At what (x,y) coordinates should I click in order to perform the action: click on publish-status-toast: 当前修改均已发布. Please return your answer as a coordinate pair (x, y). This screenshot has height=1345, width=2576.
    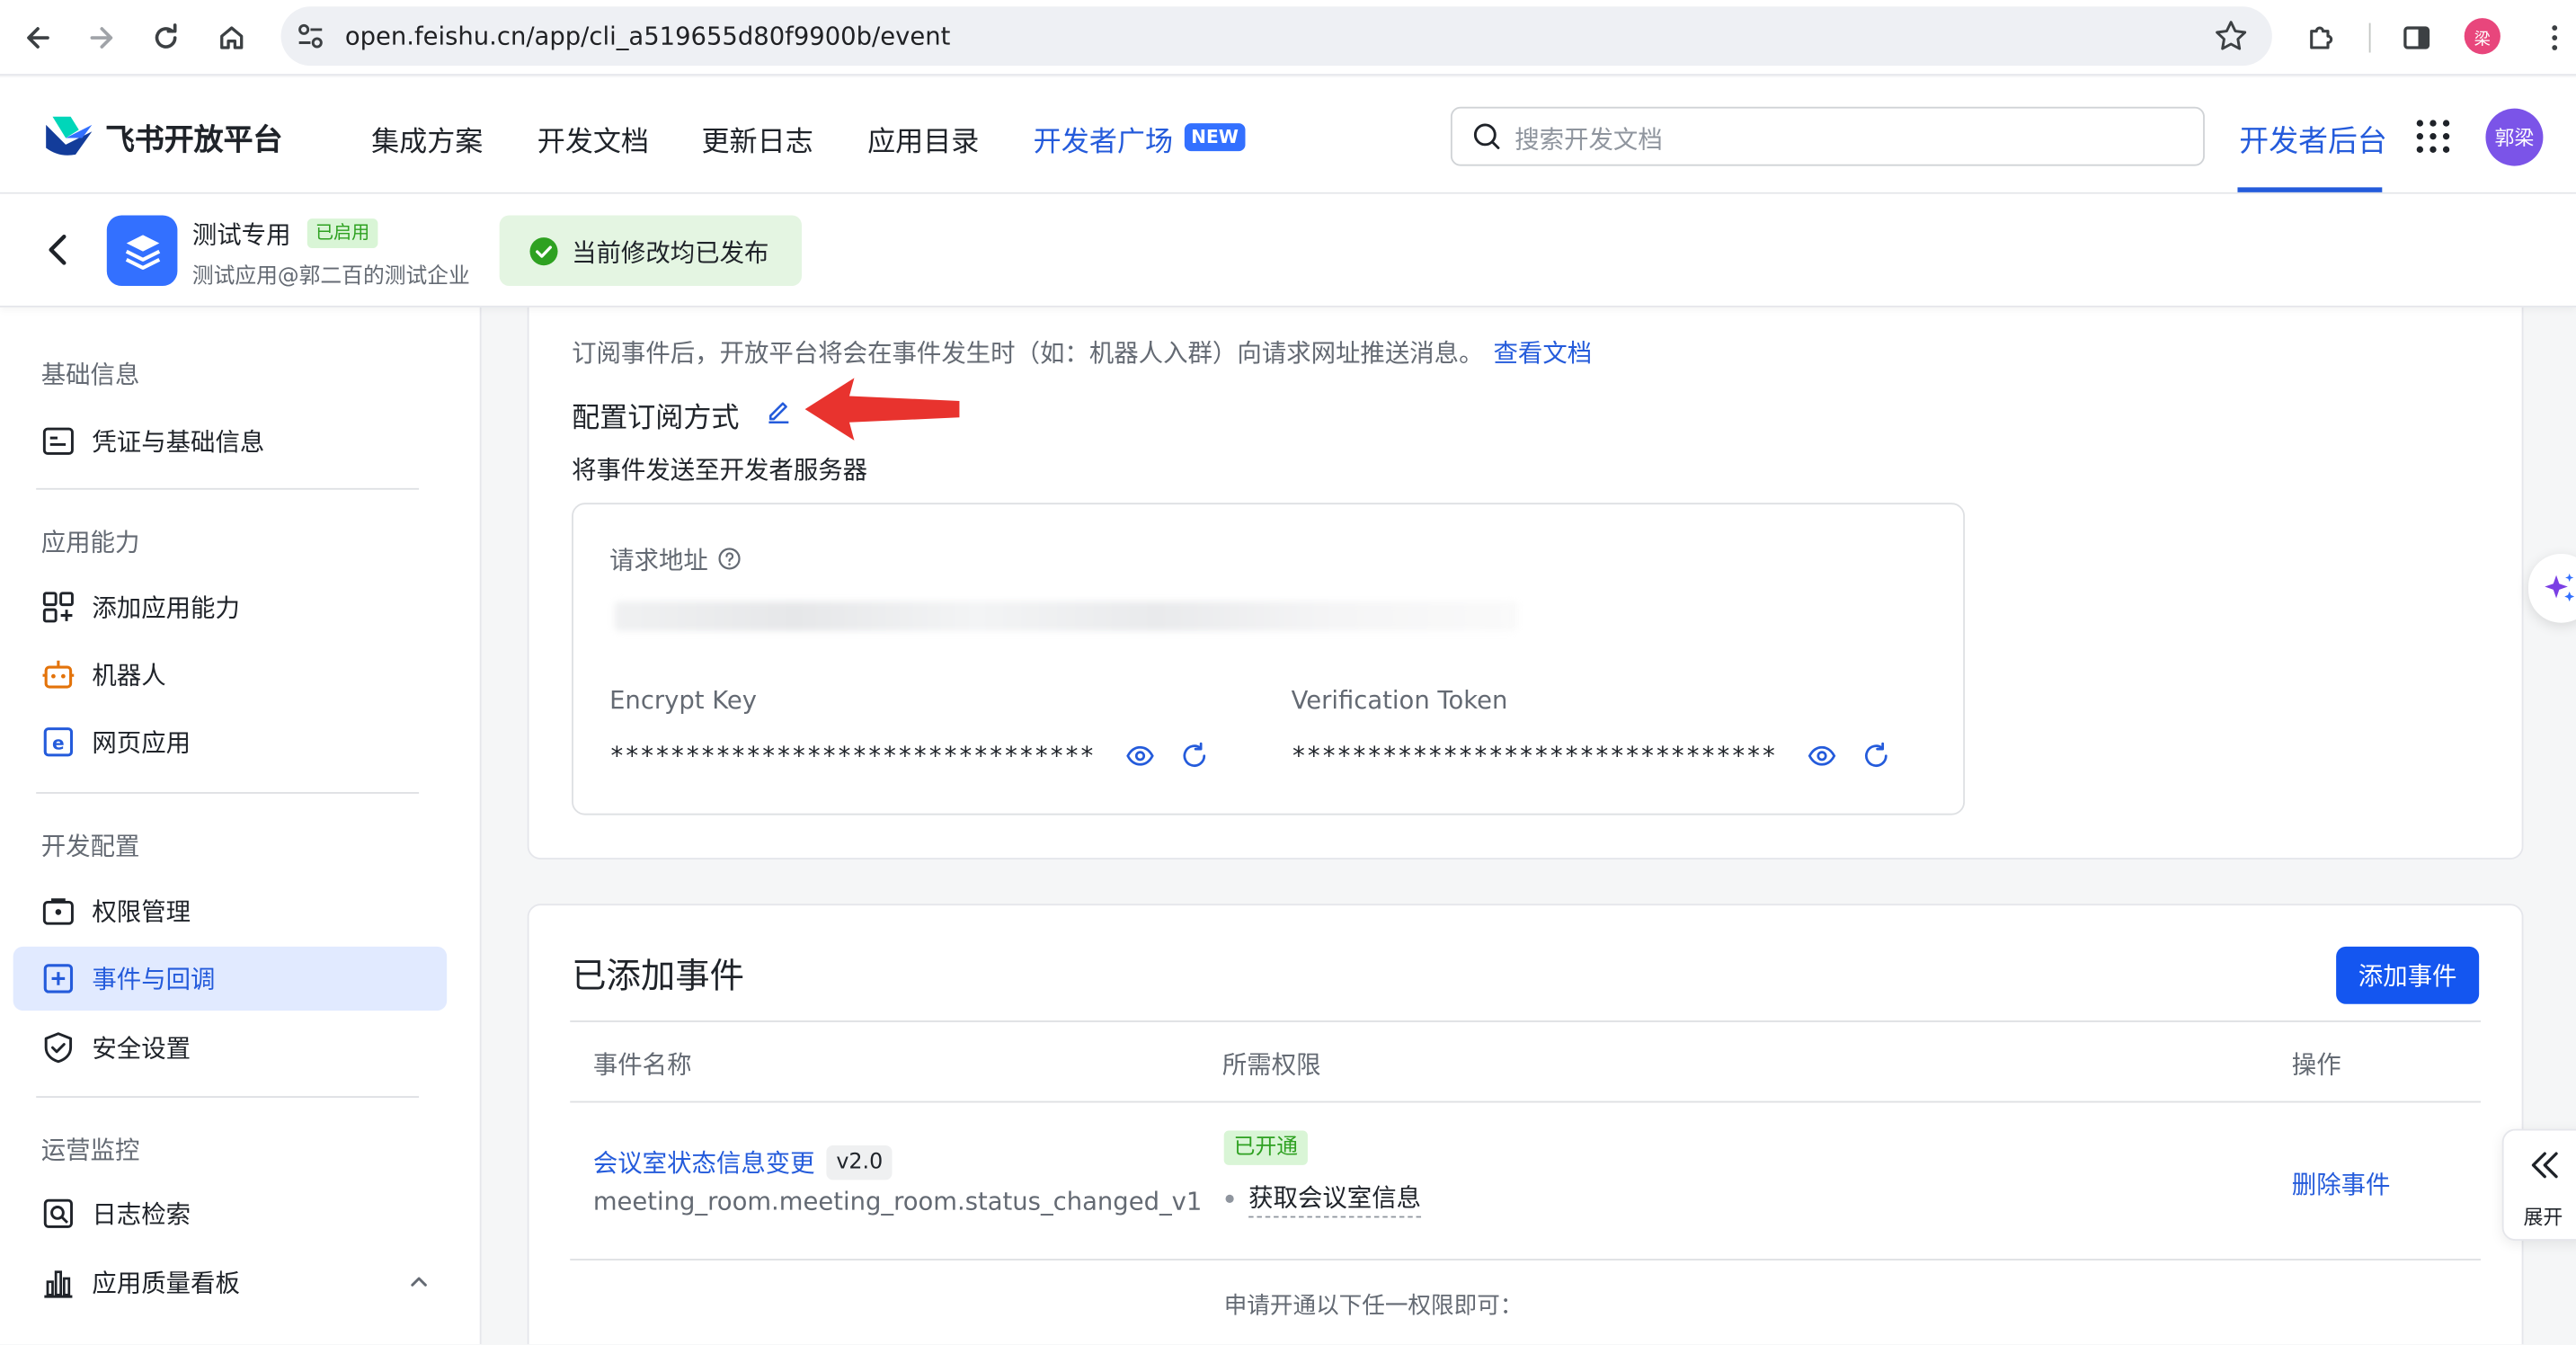
    Looking at the image, I should click on (650, 251).